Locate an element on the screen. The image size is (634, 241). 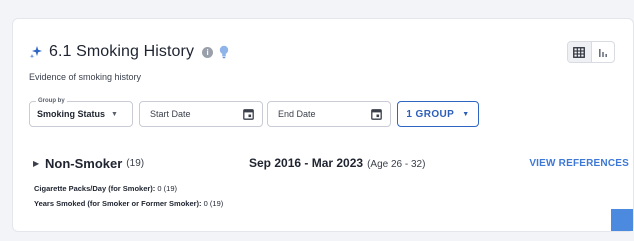
group-by-select: Group by Smoking Status ▼ is located at coordinates (81, 112).